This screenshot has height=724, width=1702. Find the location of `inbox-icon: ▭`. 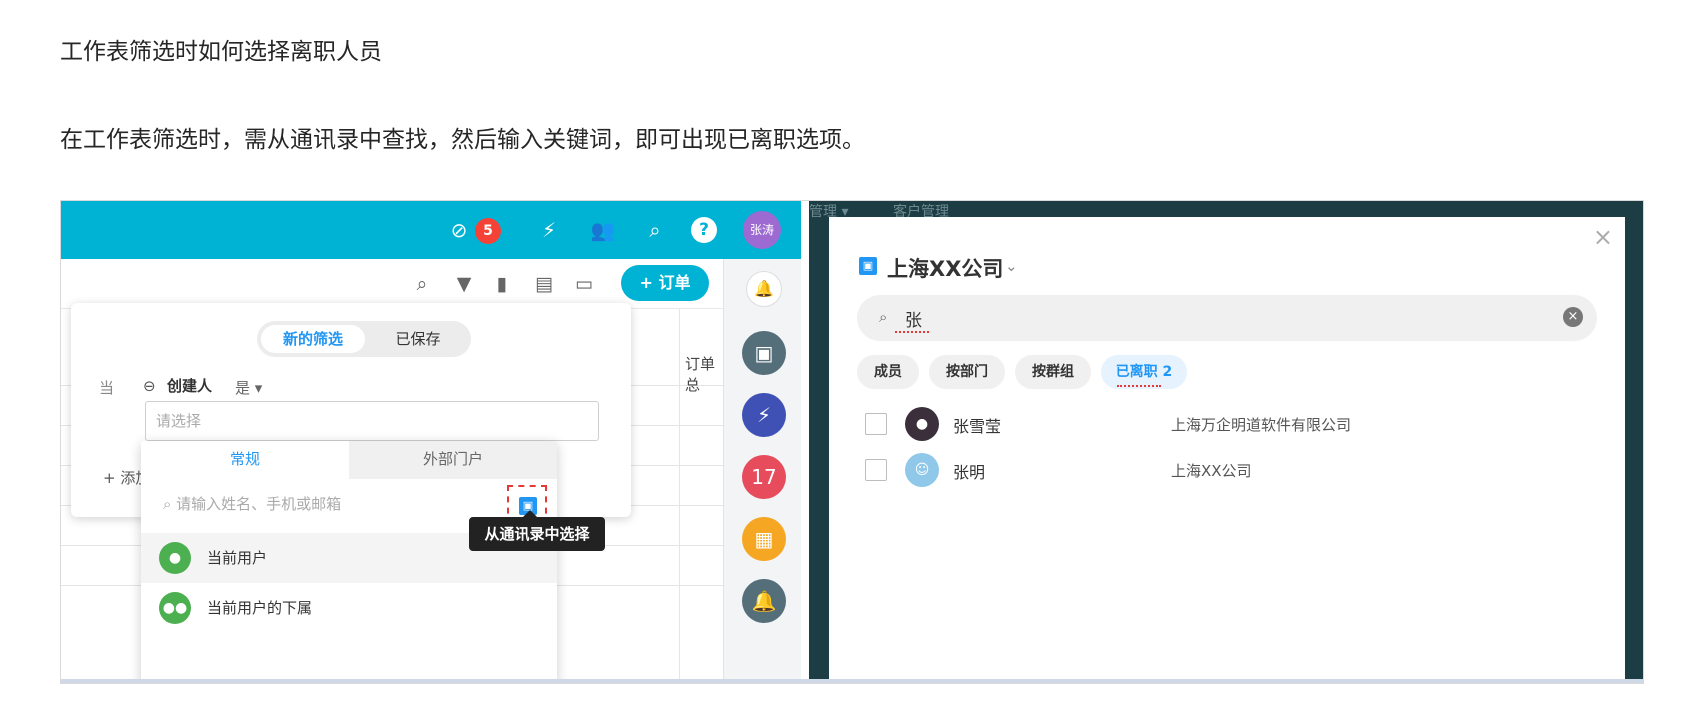

inbox-icon: ▭ is located at coordinates (584, 284).